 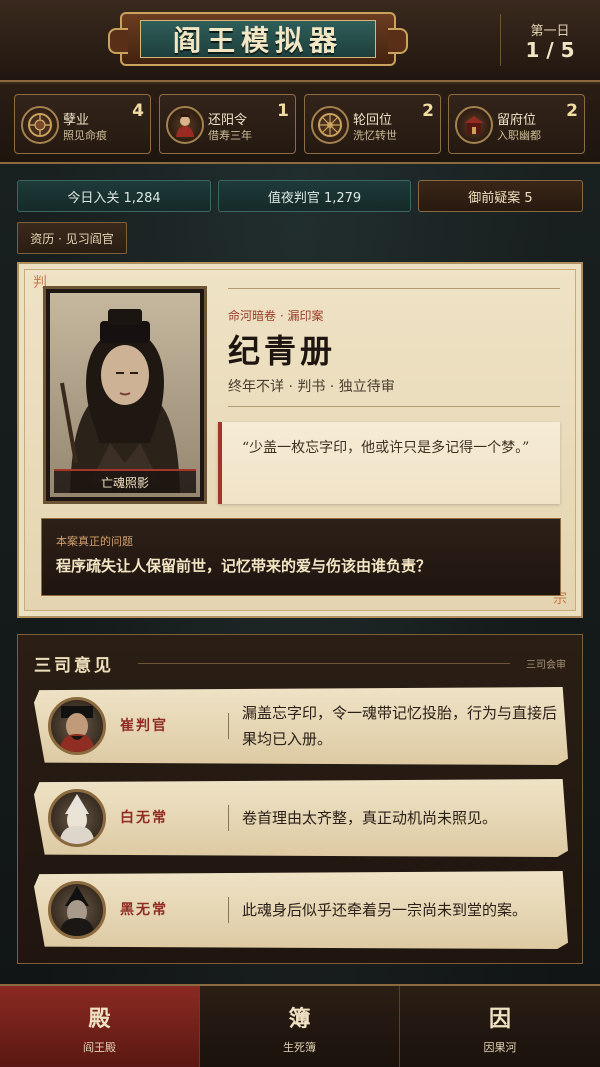 I want to click on resource-revival-token: 还阳令 借寿三年 1, so click(x=227, y=124).